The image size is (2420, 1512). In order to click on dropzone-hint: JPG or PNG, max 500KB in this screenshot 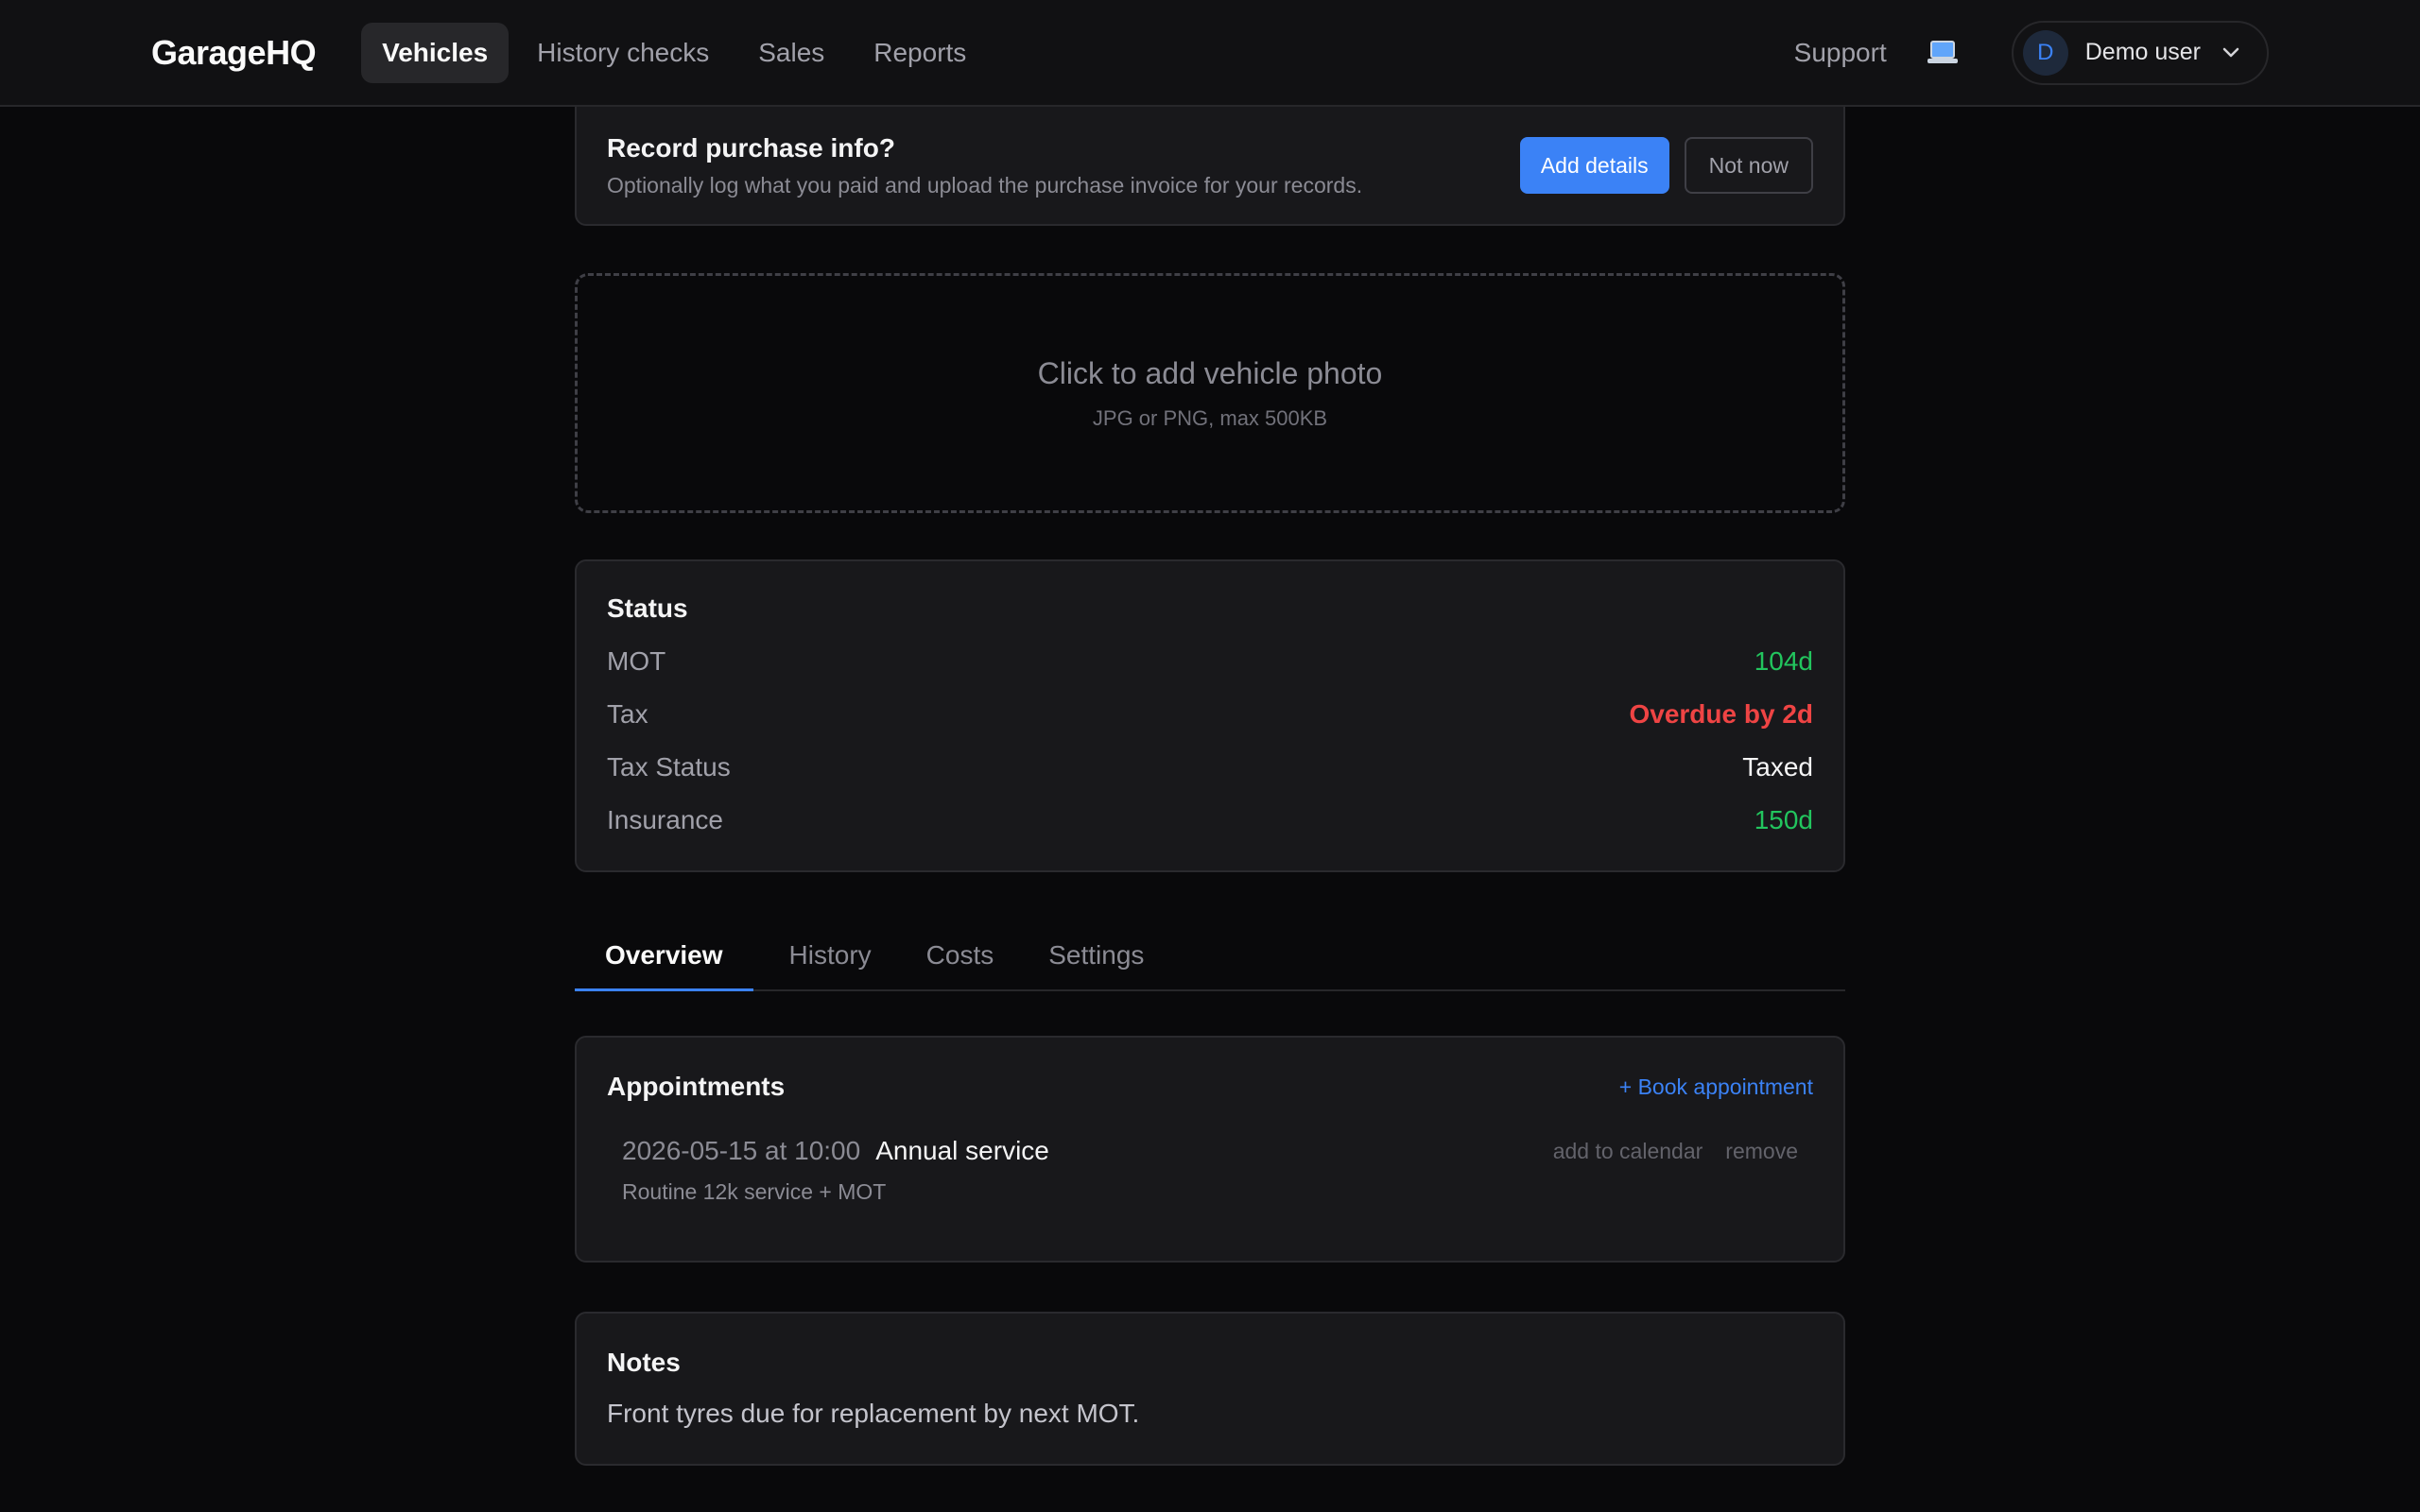, I will do `click(1210, 417)`.